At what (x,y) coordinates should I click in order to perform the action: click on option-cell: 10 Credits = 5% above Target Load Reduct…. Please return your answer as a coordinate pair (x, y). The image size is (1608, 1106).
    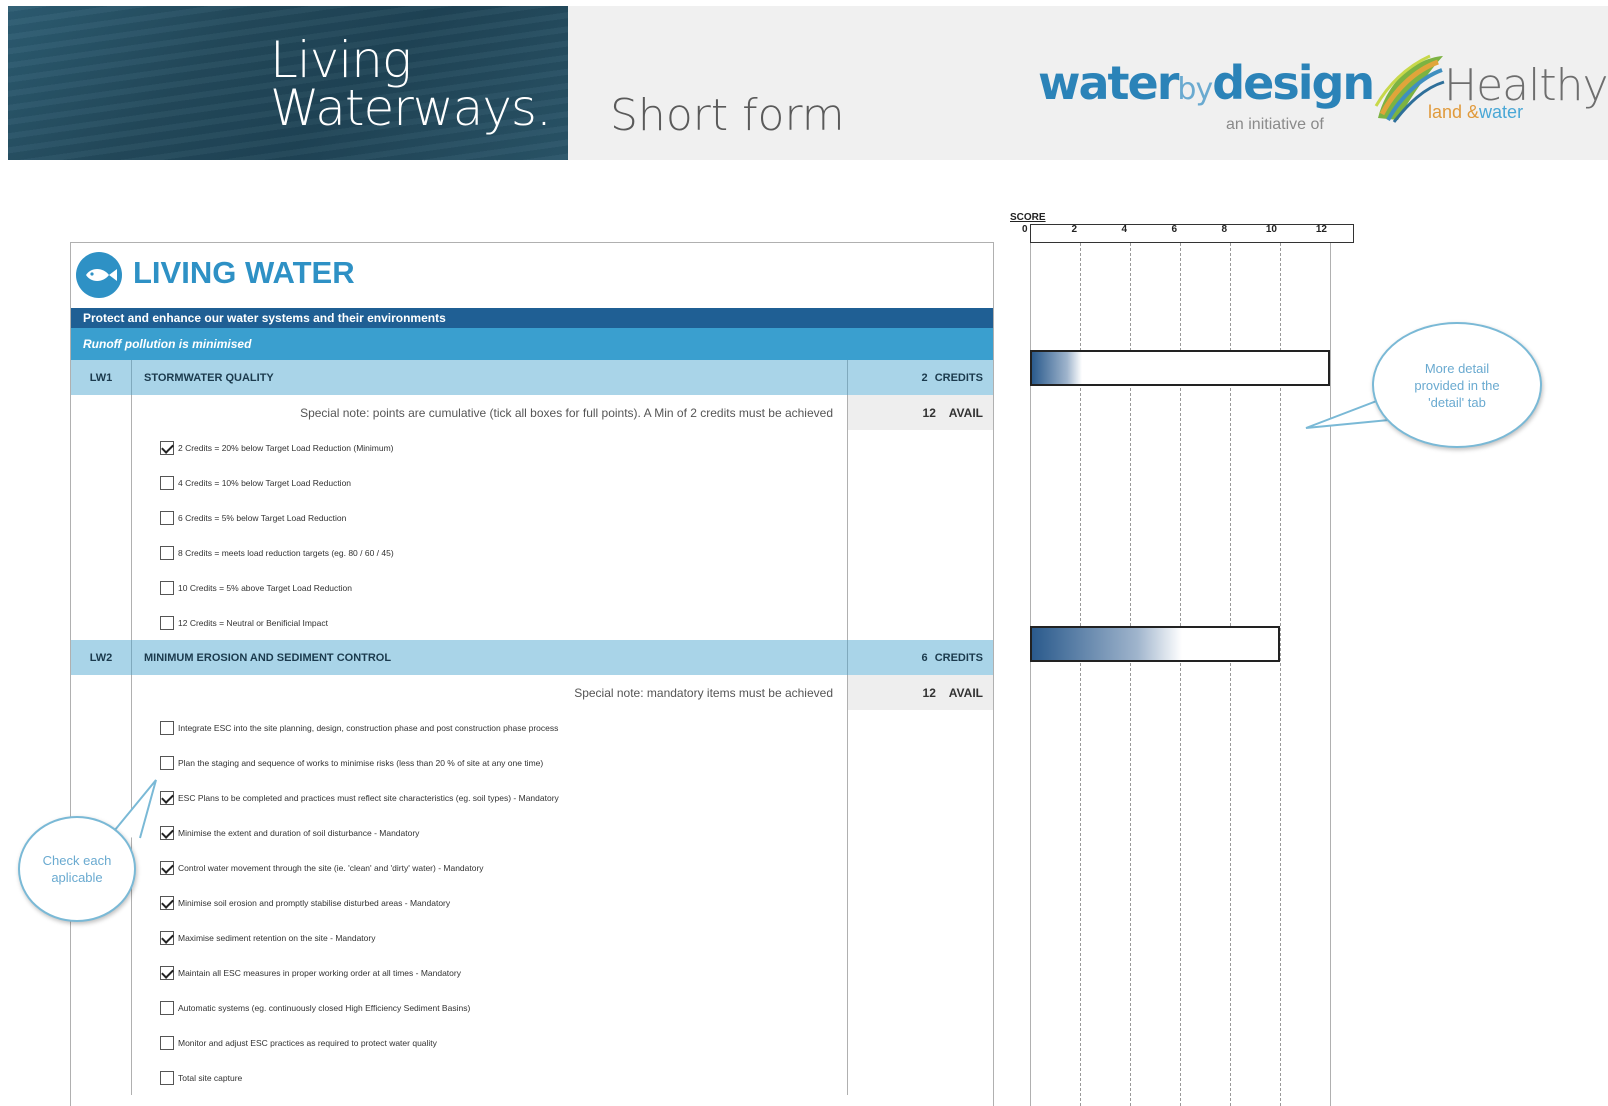
    Looking at the image, I should click on (490, 587).